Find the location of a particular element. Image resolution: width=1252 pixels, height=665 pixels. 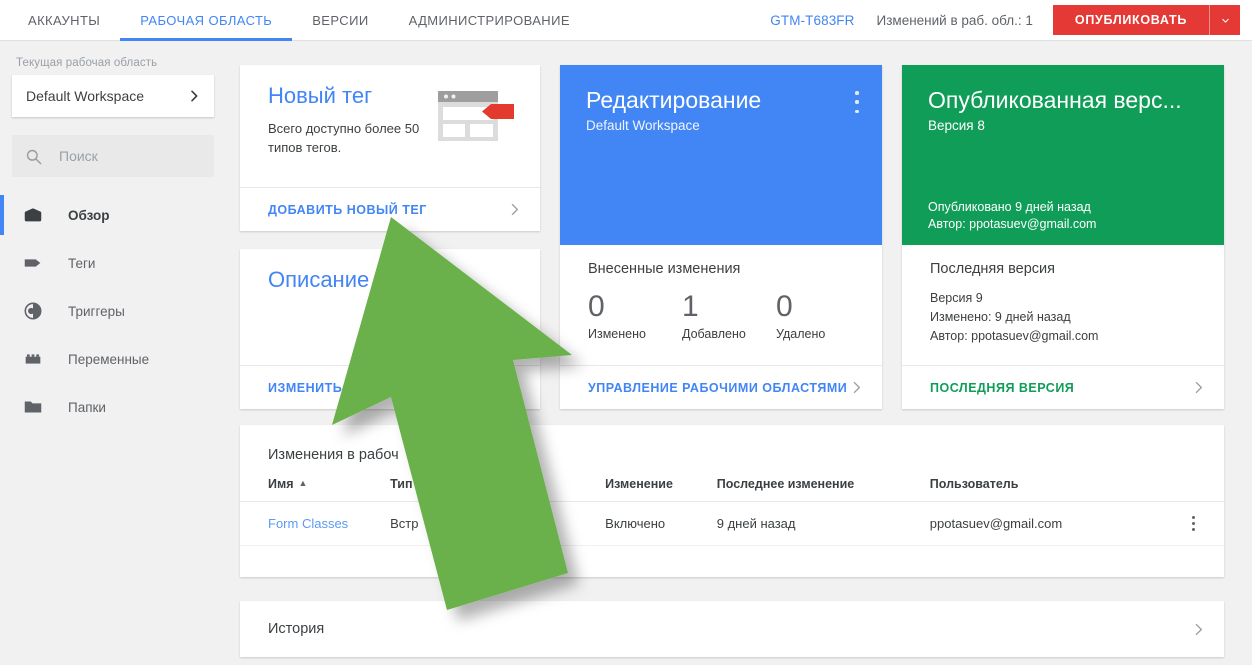

sidebar-item-tags: Теги is located at coordinates (114, 263).